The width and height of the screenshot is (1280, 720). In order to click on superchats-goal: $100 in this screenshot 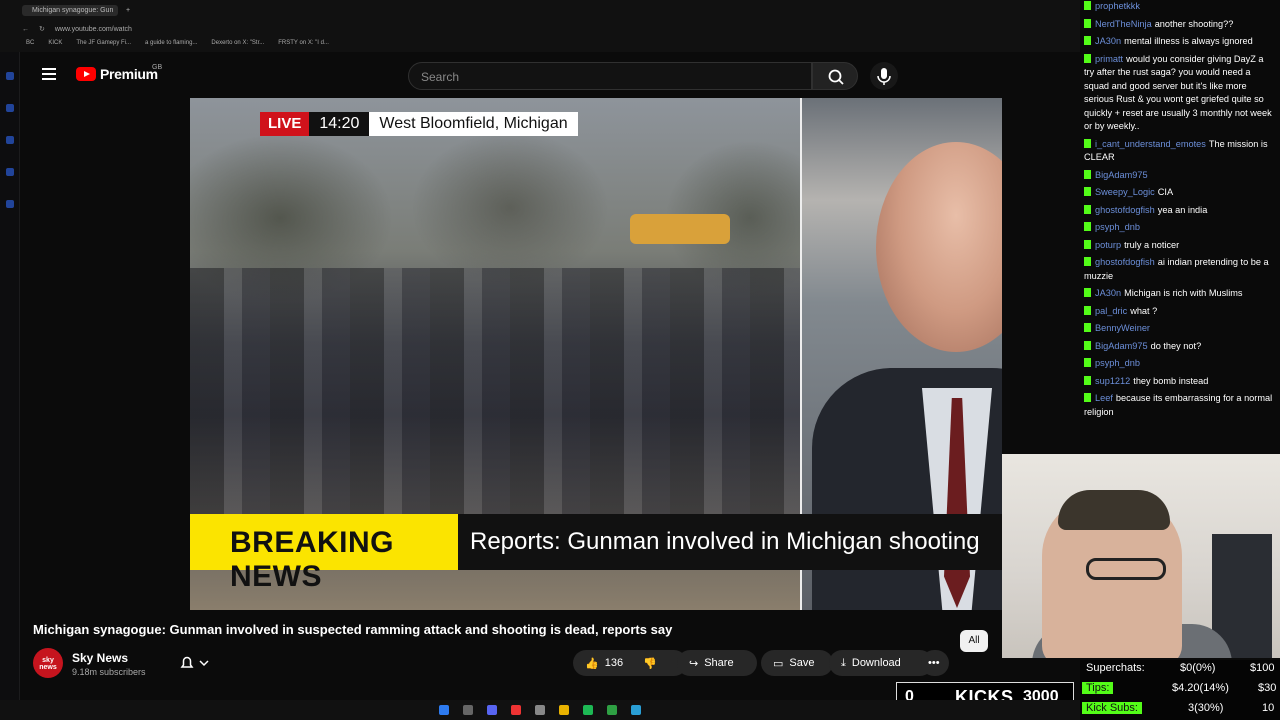, I will do `click(1262, 668)`.